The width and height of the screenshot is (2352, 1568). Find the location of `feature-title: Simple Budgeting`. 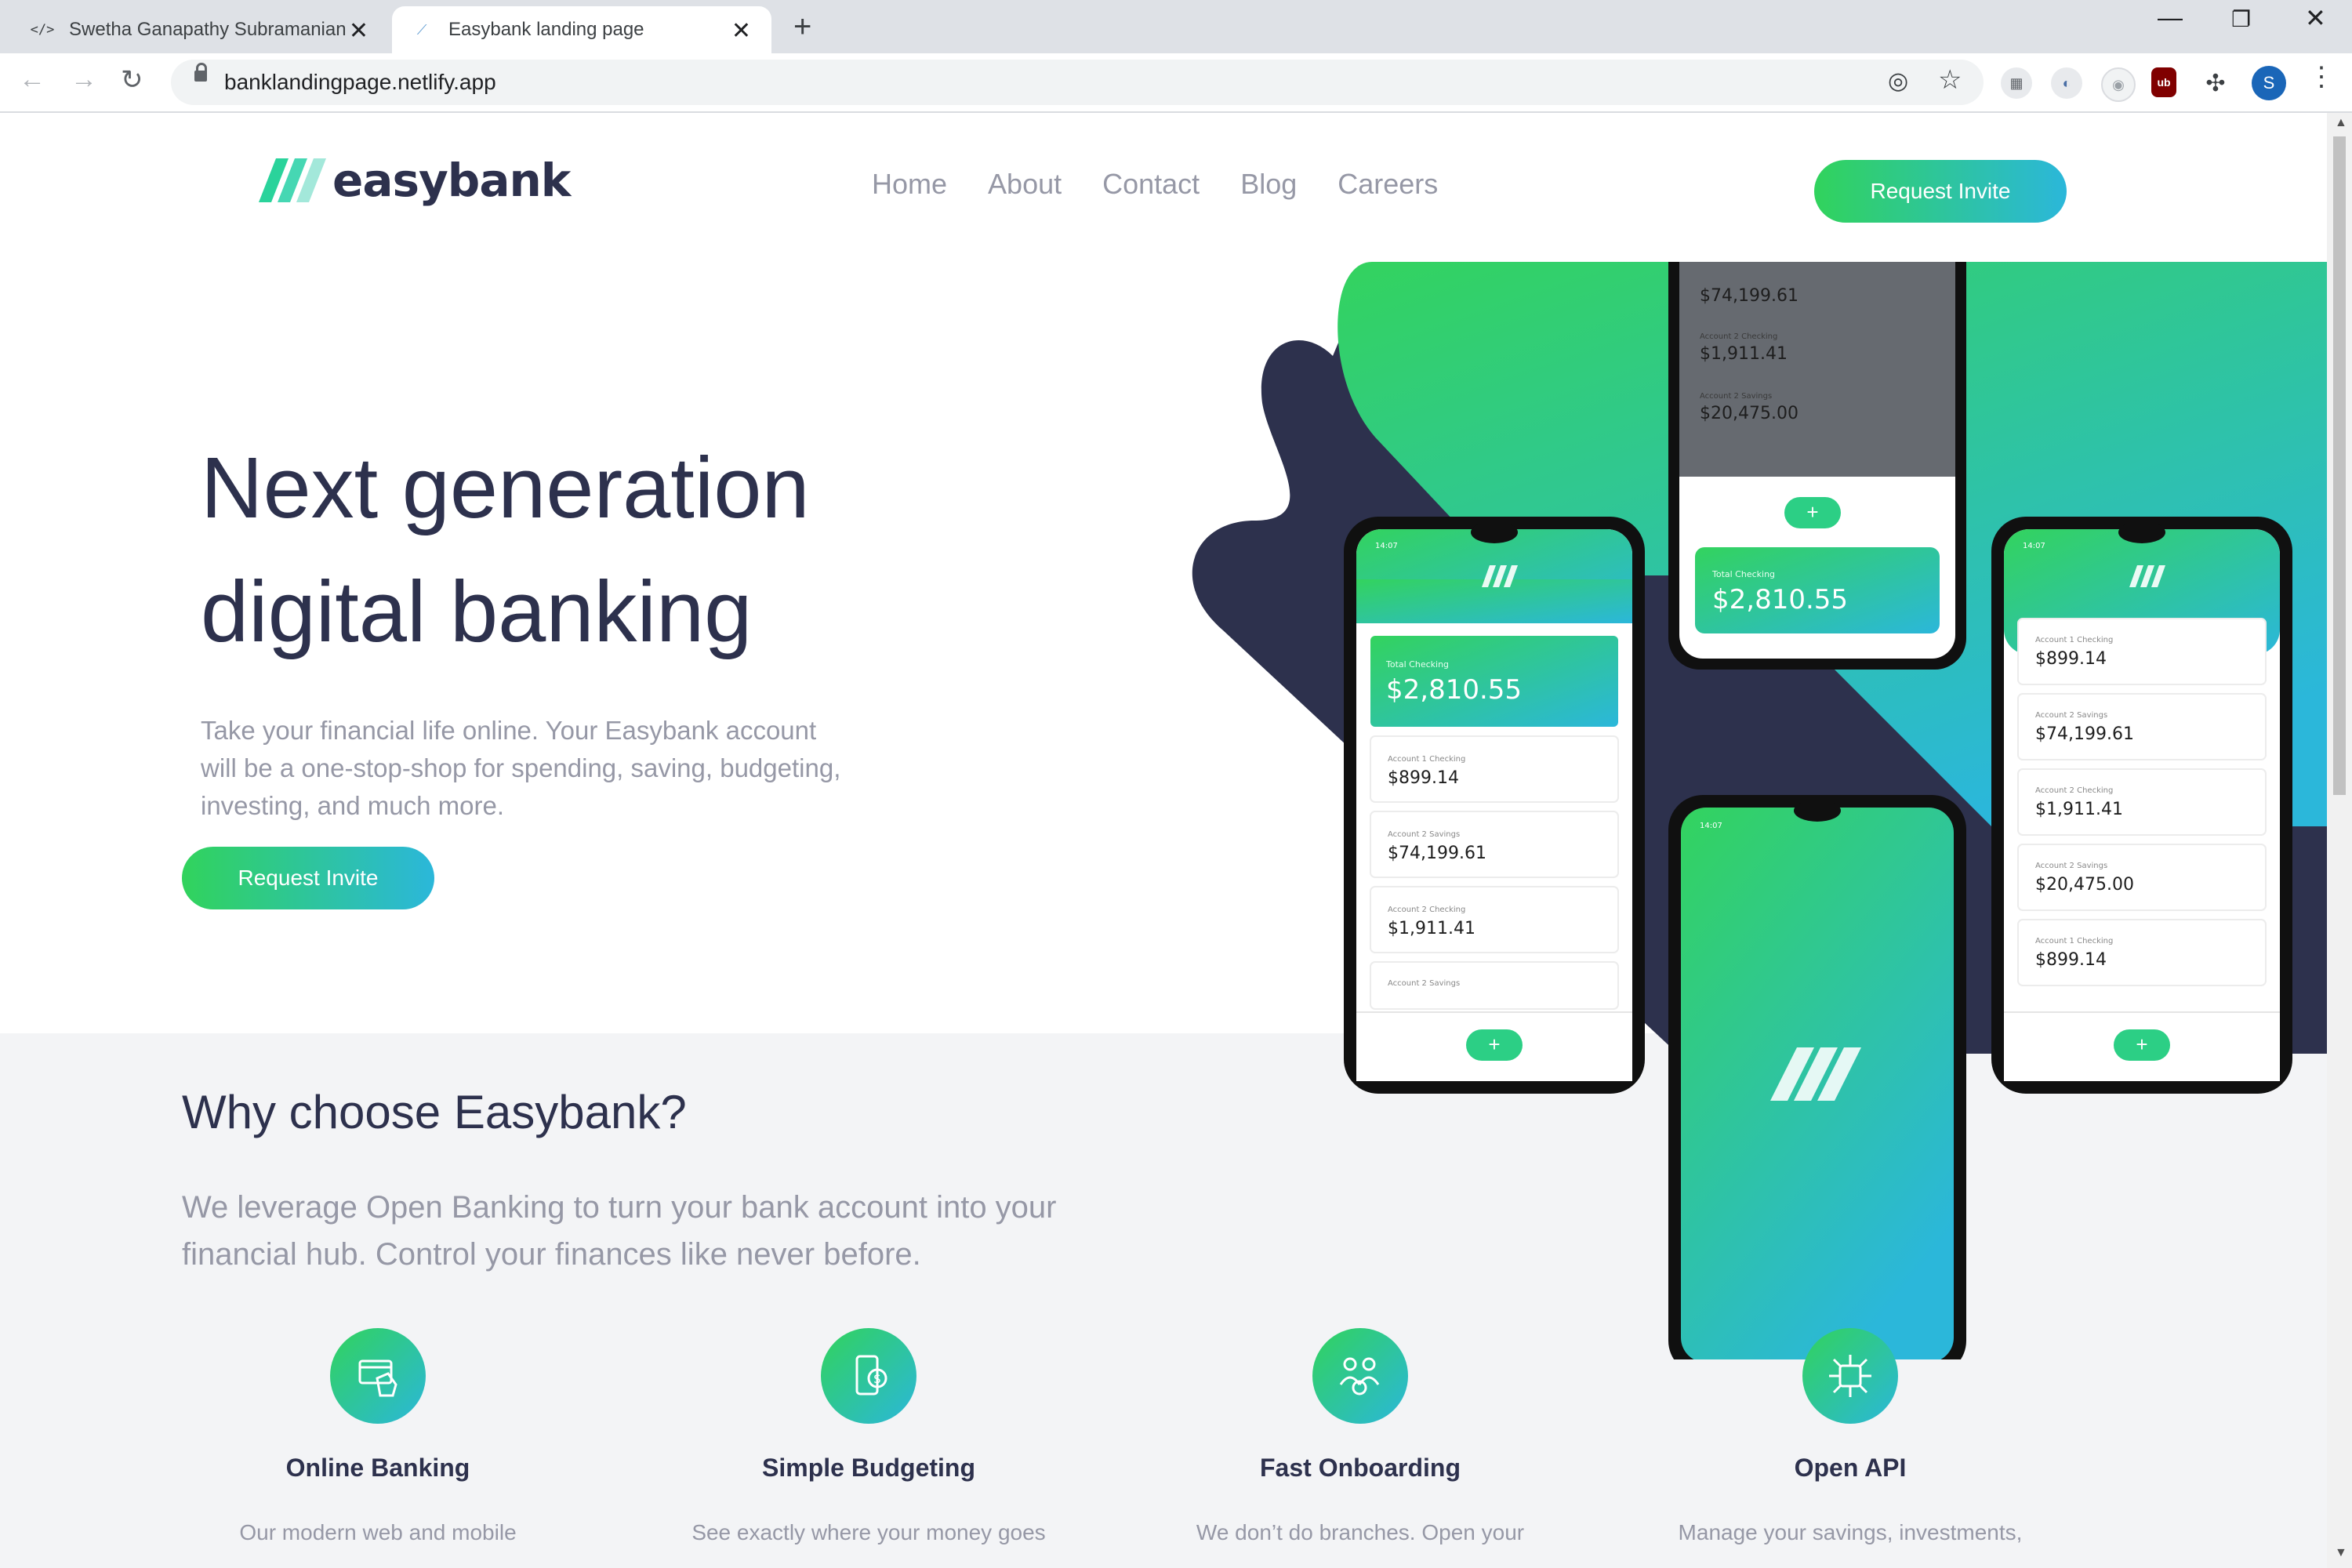

feature-title: Simple Budgeting is located at coordinates (868, 1468).